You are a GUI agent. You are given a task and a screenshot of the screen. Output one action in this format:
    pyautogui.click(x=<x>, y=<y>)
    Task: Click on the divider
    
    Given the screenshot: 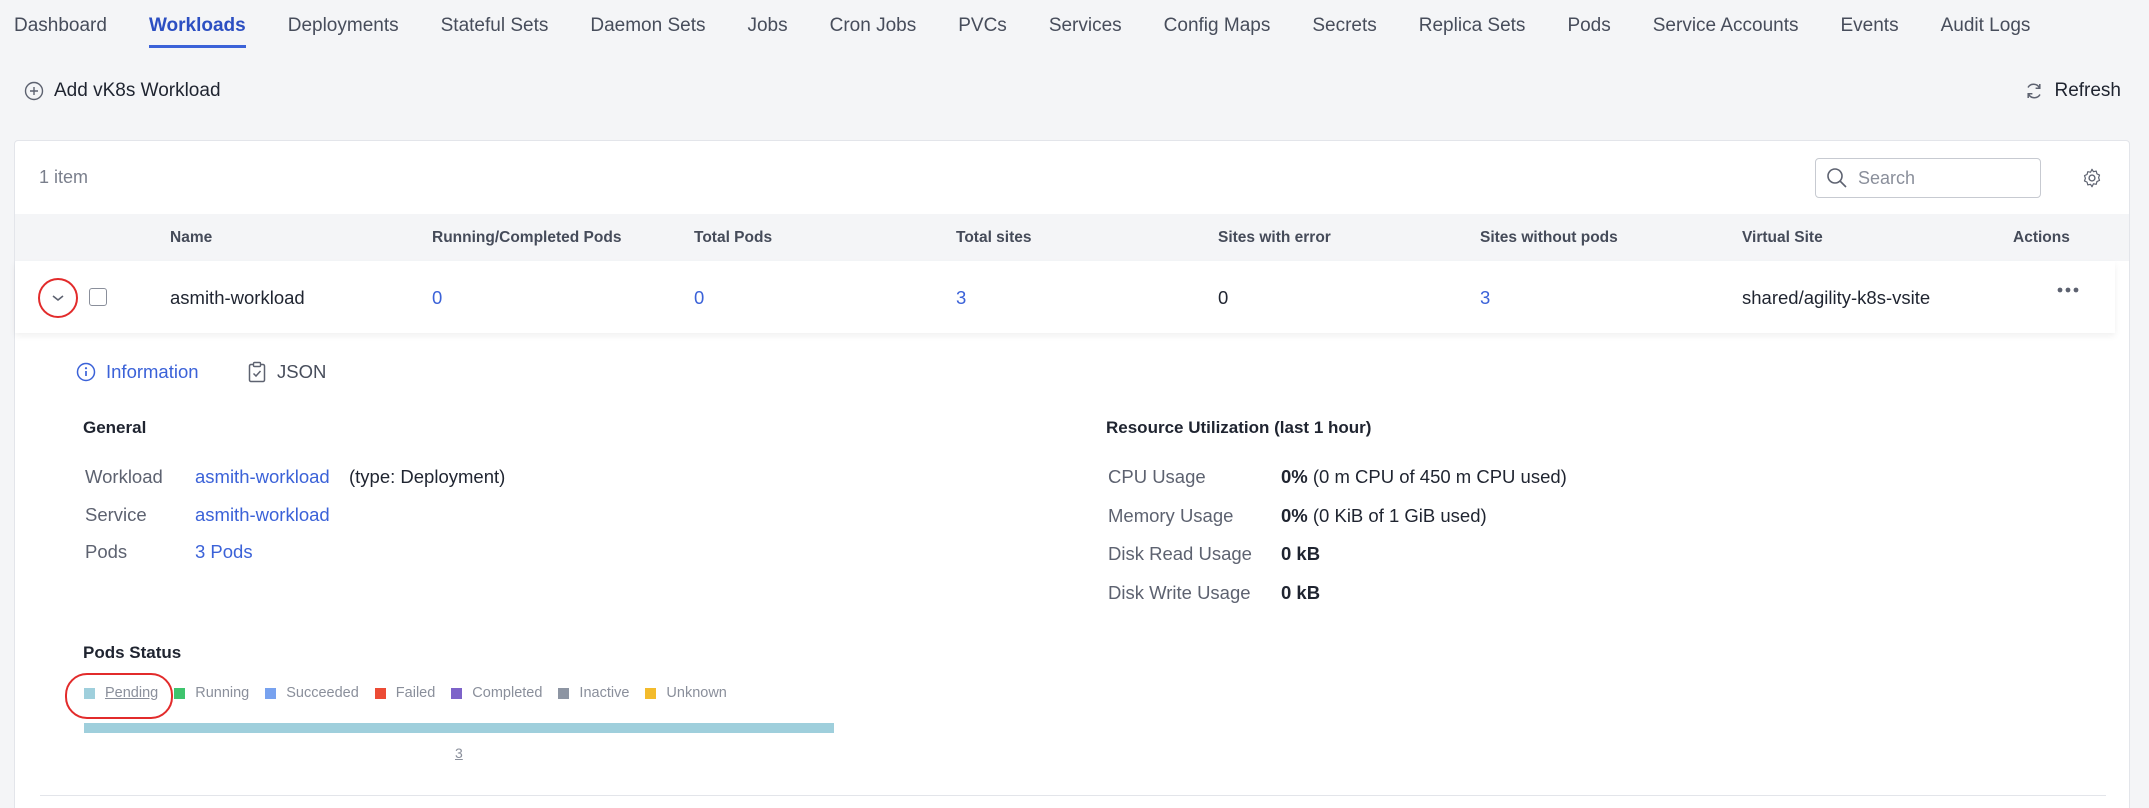 What is the action you would take?
    pyautogui.click(x=1073, y=795)
    